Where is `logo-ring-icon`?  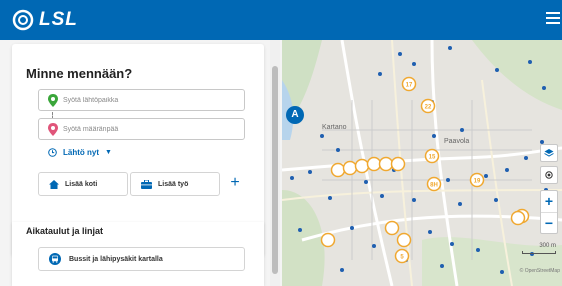 logo-ring-icon is located at coordinates (23, 20).